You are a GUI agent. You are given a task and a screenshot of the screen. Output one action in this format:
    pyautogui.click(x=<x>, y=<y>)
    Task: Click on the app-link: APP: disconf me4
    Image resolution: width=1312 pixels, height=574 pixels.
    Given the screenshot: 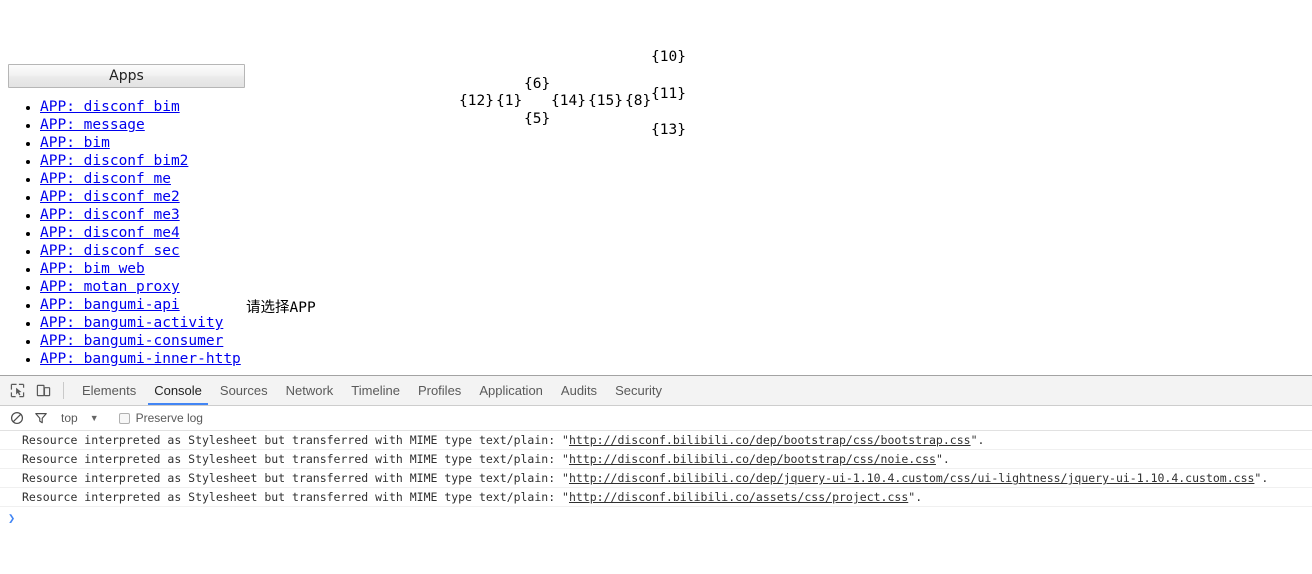 What is the action you would take?
    pyautogui.click(x=110, y=233)
    